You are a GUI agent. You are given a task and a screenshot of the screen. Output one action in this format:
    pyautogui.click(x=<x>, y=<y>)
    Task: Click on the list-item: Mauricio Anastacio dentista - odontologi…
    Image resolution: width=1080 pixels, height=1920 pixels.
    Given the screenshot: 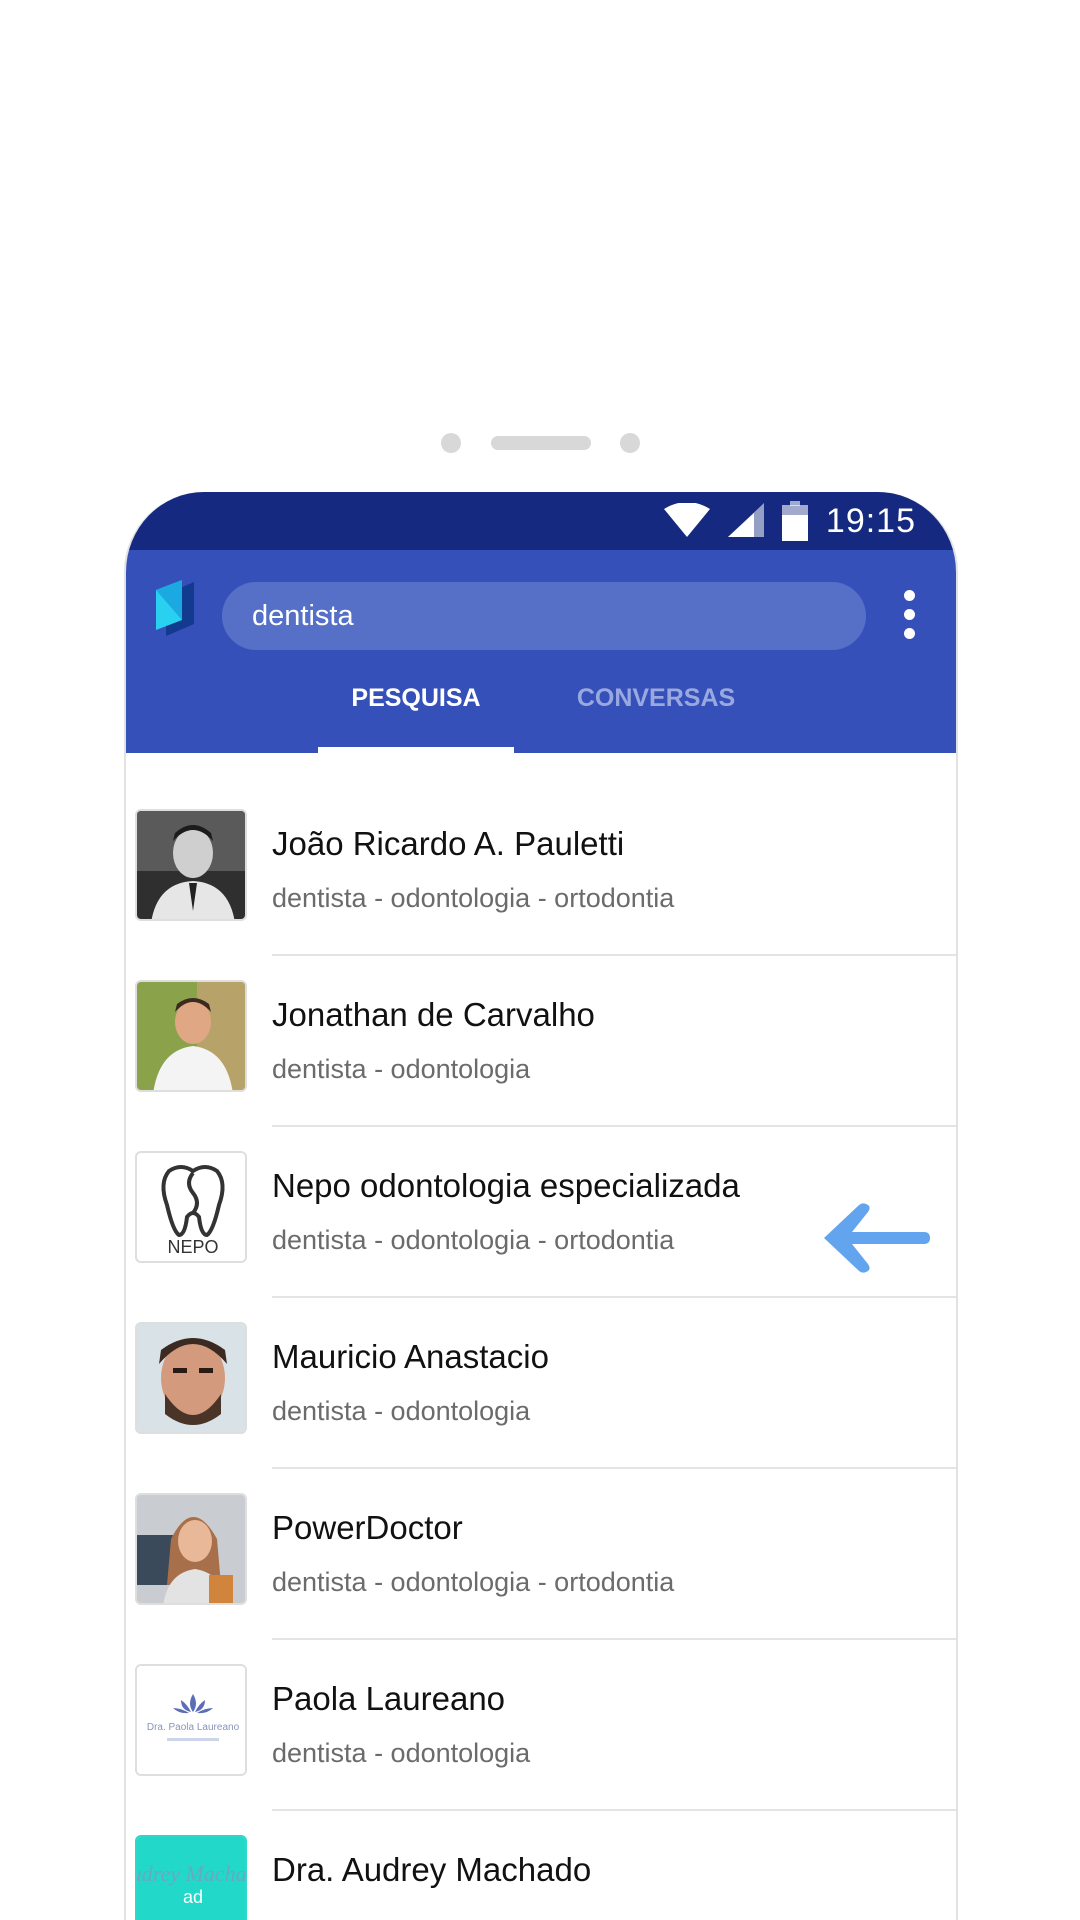 What is the action you would take?
    pyautogui.click(x=541, y=1367)
    